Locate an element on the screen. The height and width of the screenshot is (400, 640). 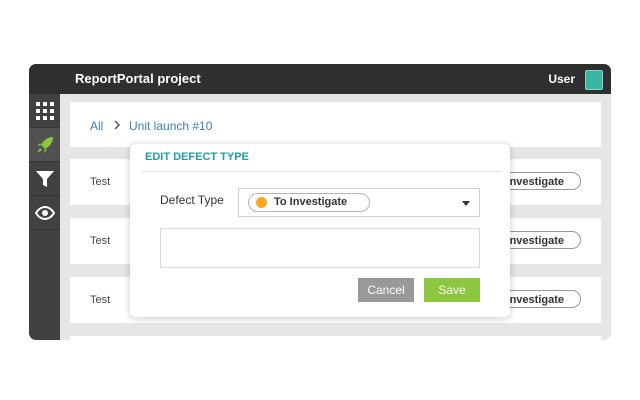
breadcrumb-all-link: All is located at coordinates (96, 126).